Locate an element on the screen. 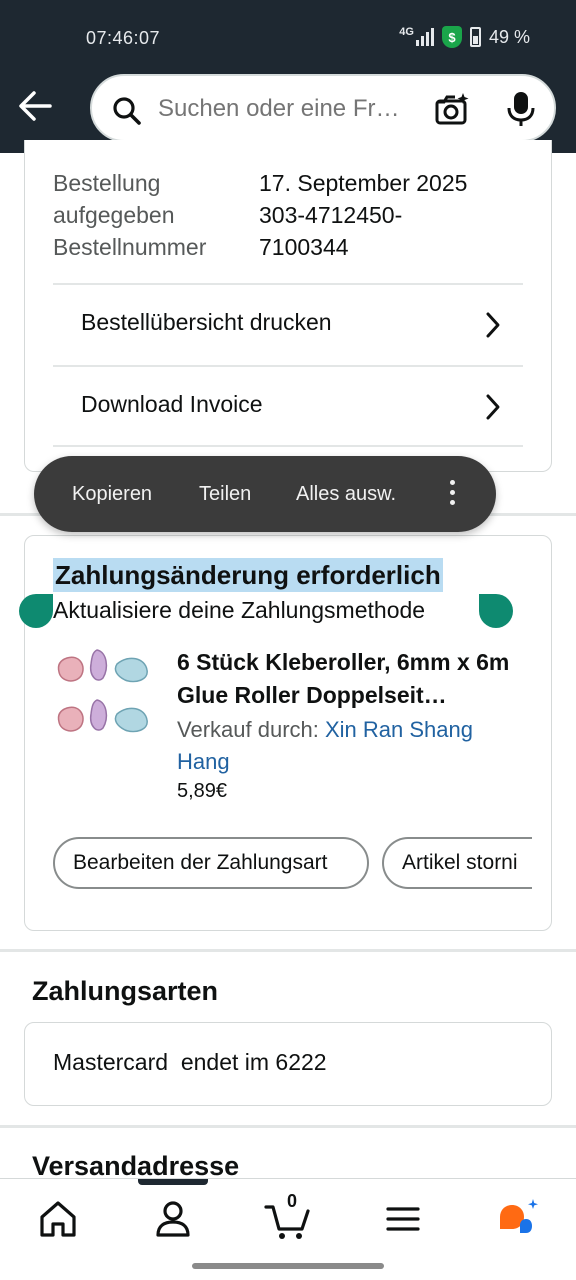 The height and width of the screenshot is (1280, 576). account-icon is located at coordinates (173, 1219).